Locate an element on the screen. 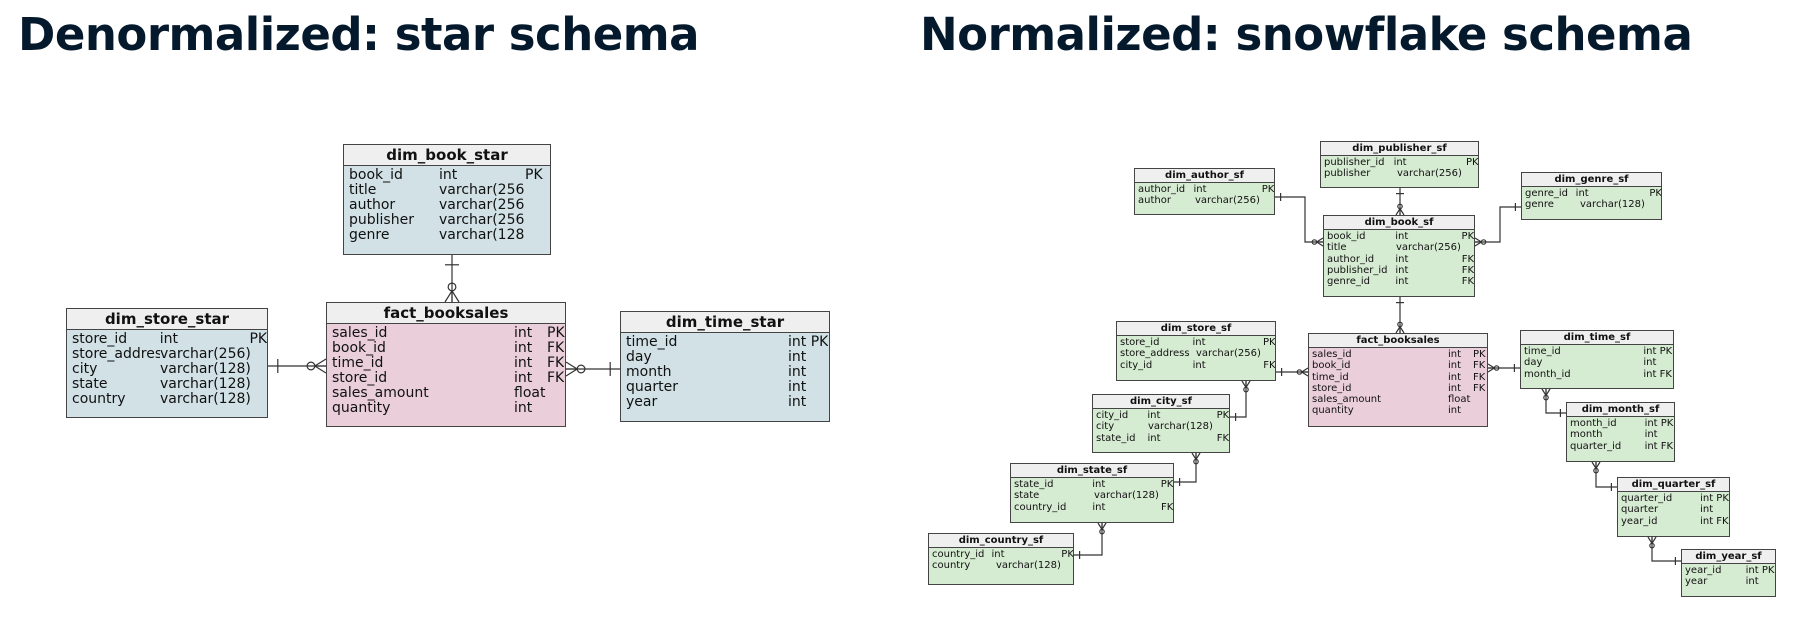 The width and height of the screenshot is (1793, 640). table-name: dim_book_sf is located at coordinates (1399, 223).